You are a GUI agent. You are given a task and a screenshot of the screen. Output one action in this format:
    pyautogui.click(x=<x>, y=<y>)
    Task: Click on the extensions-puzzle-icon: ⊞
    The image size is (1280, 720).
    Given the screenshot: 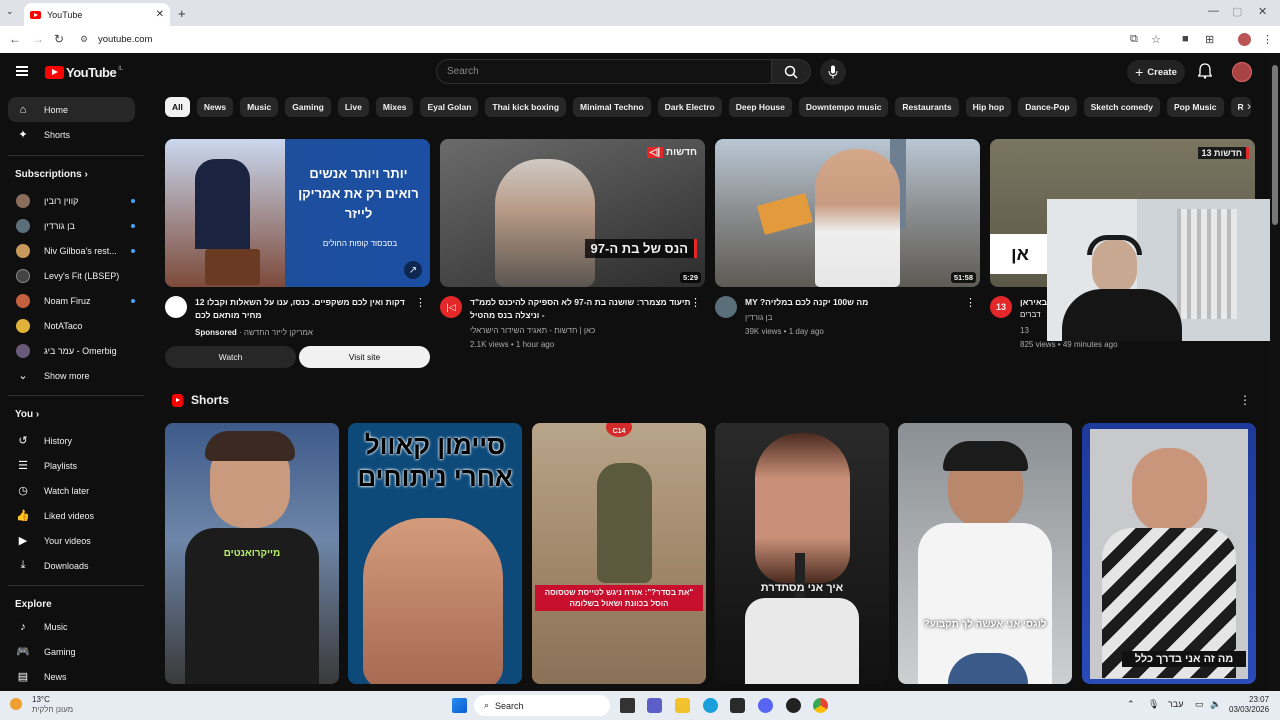 What is the action you would take?
    pyautogui.click(x=1209, y=39)
    